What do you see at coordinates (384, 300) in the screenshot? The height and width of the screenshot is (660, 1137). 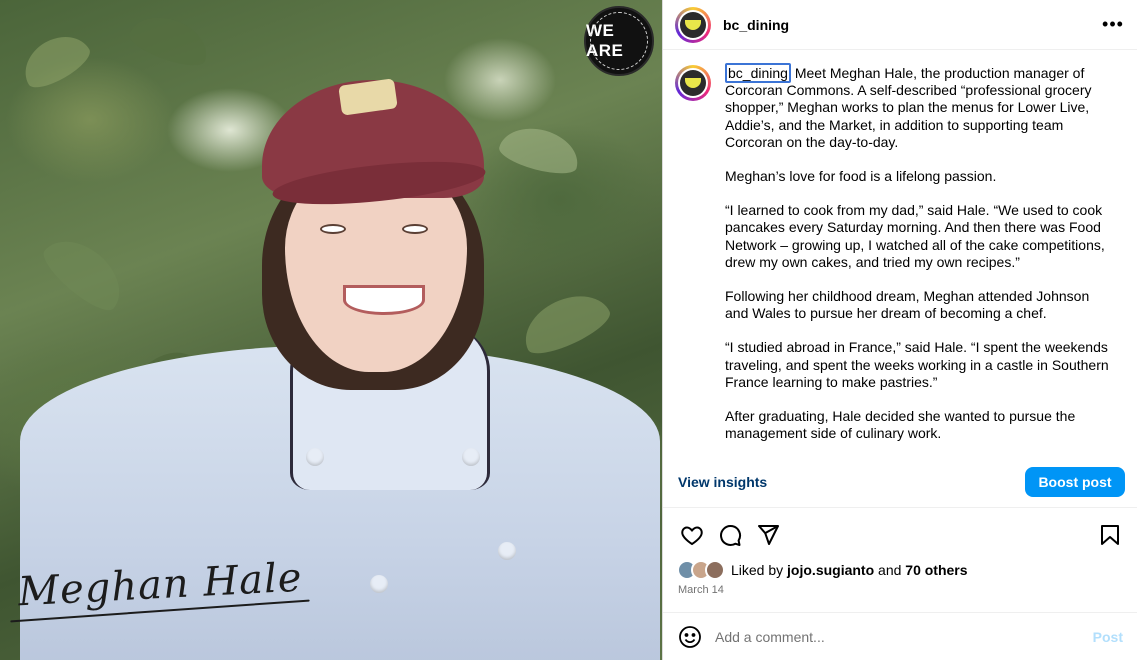 I see `smile` at bounding box center [384, 300].